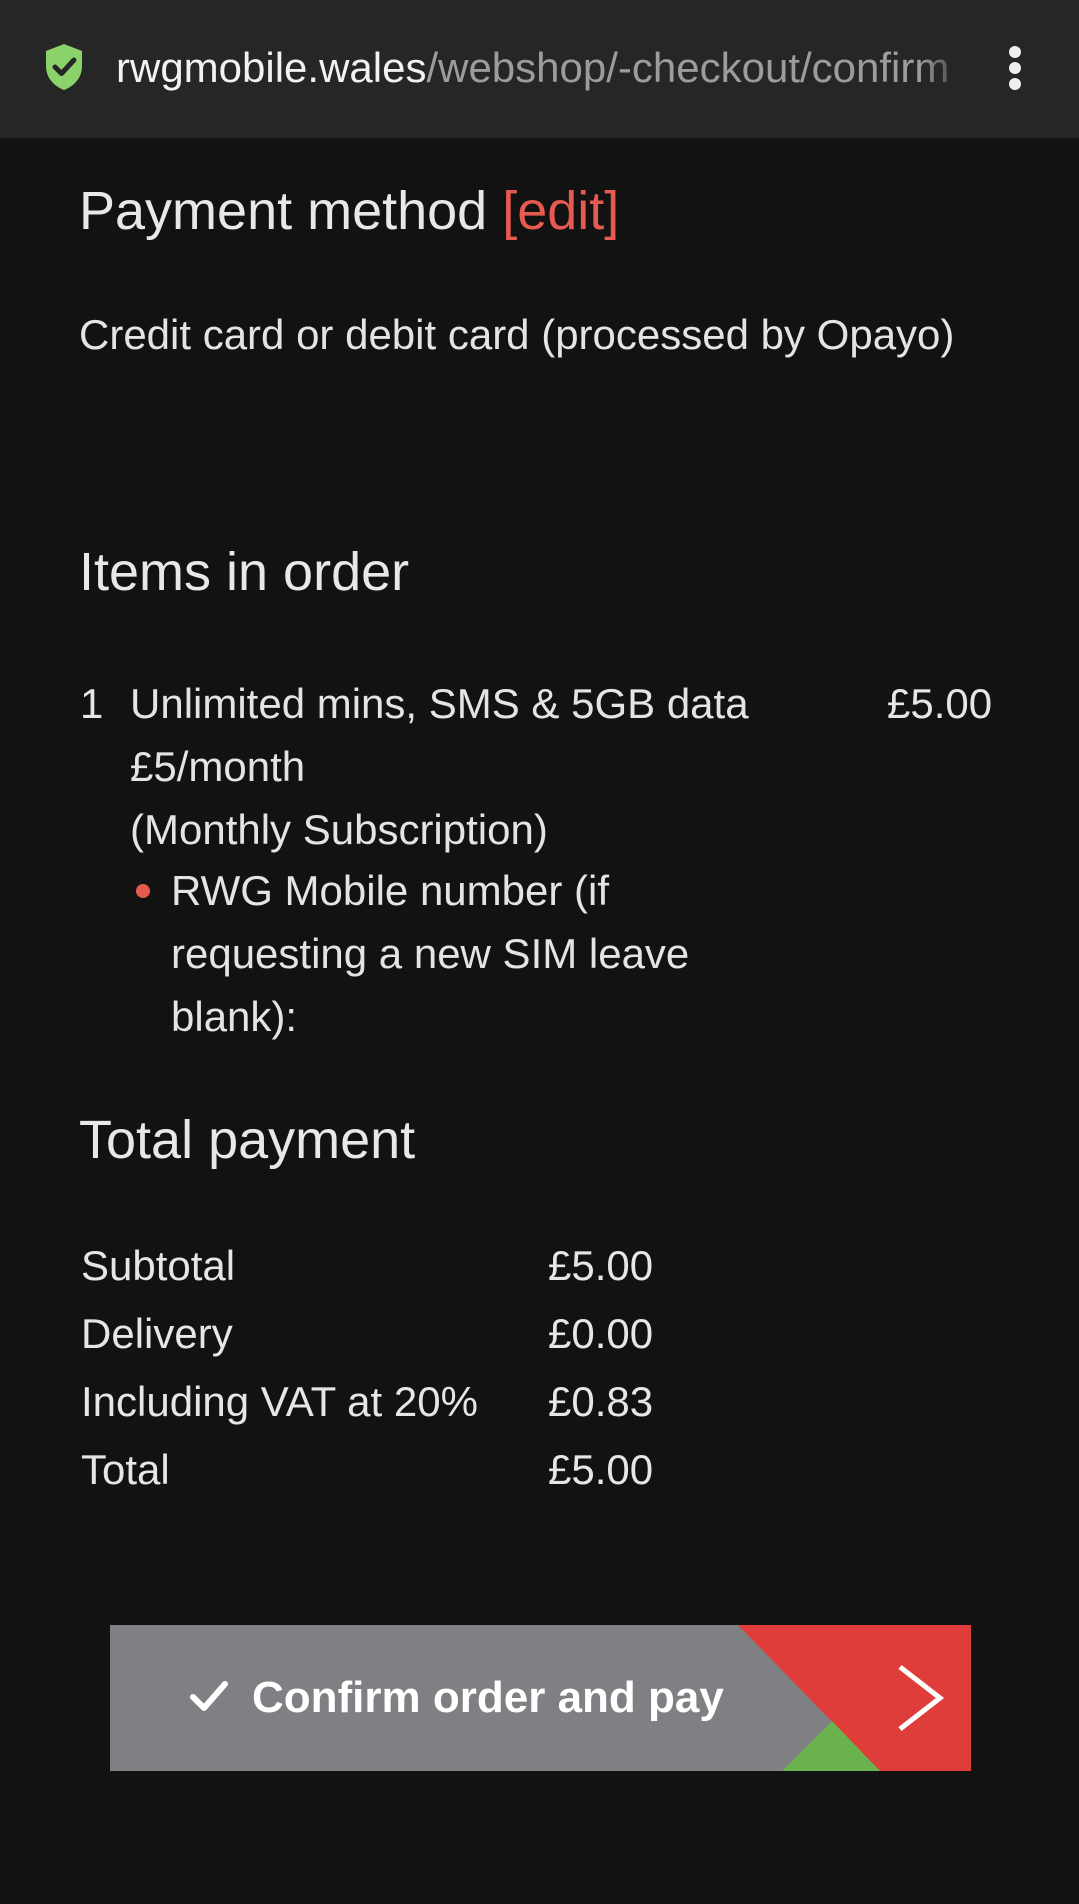  What do you see at coordinates (339, 829) in the screenshot?
I see `item-subscription: (Monthly Subscription)` at bounding box center [339, 829].